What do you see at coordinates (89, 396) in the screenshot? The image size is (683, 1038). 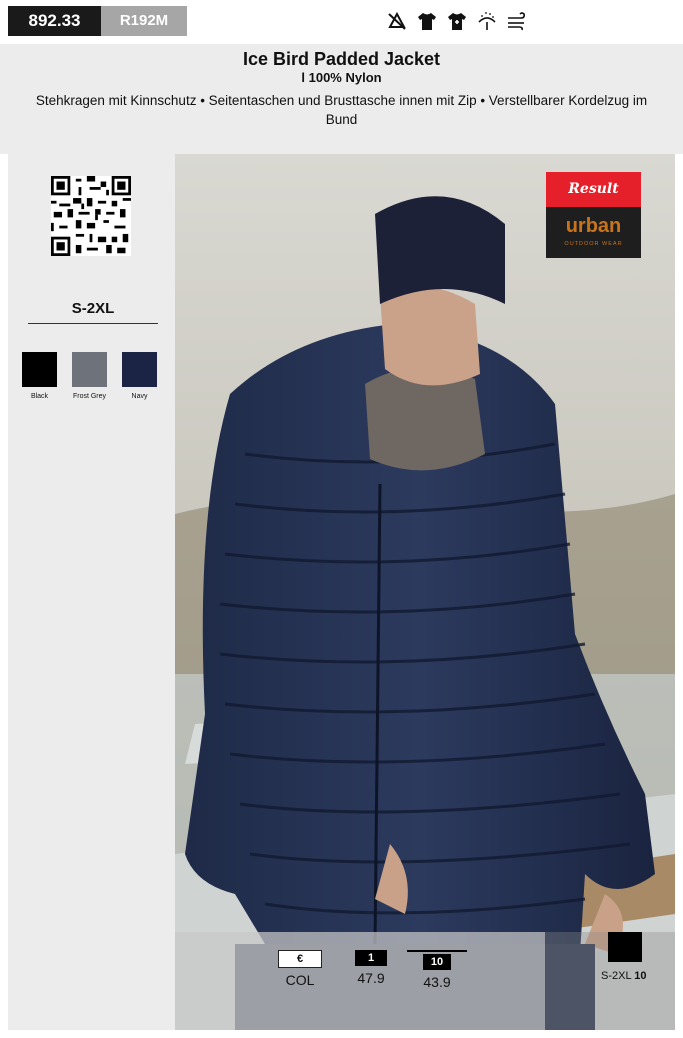 I see `color-name: Frost Grey` at bounding box center [89, 396].